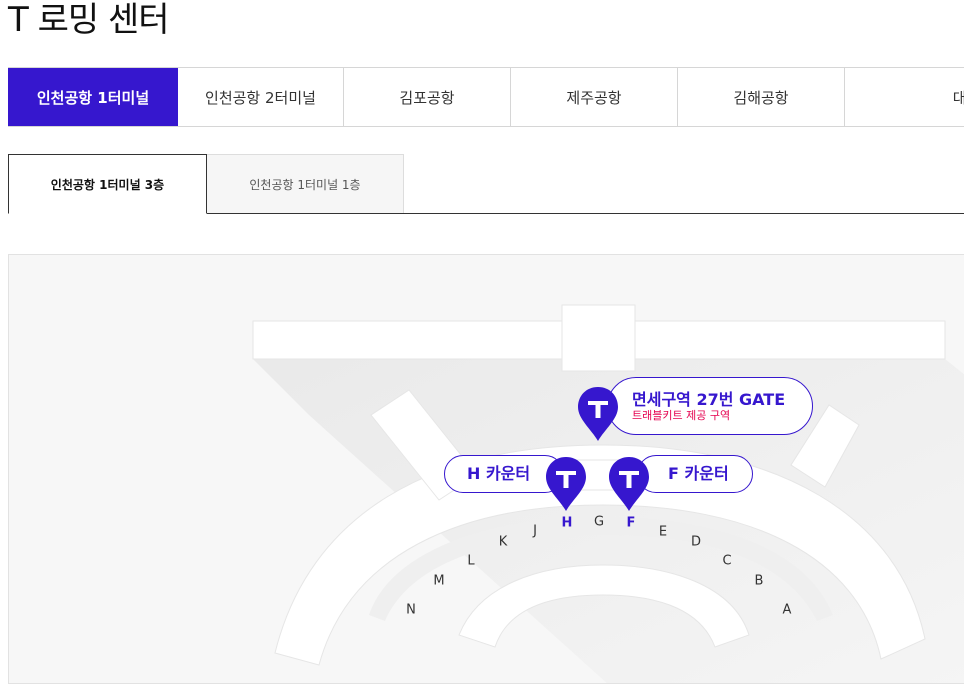 The image size is (964, 687). I want to click on gate-d: D, so click(696, 542).